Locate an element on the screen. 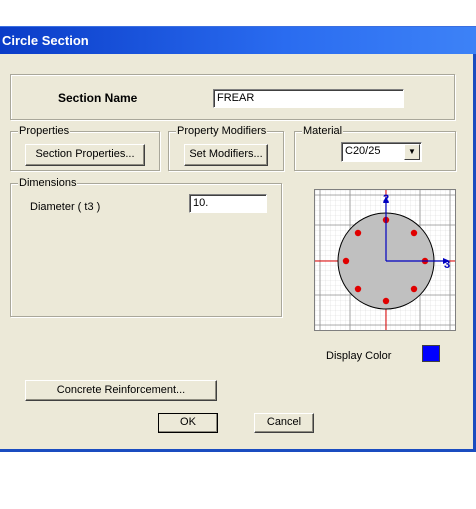 The width and height of the screenshot is (476, 509). ok-button: OK is located at coordinates (188, 423).